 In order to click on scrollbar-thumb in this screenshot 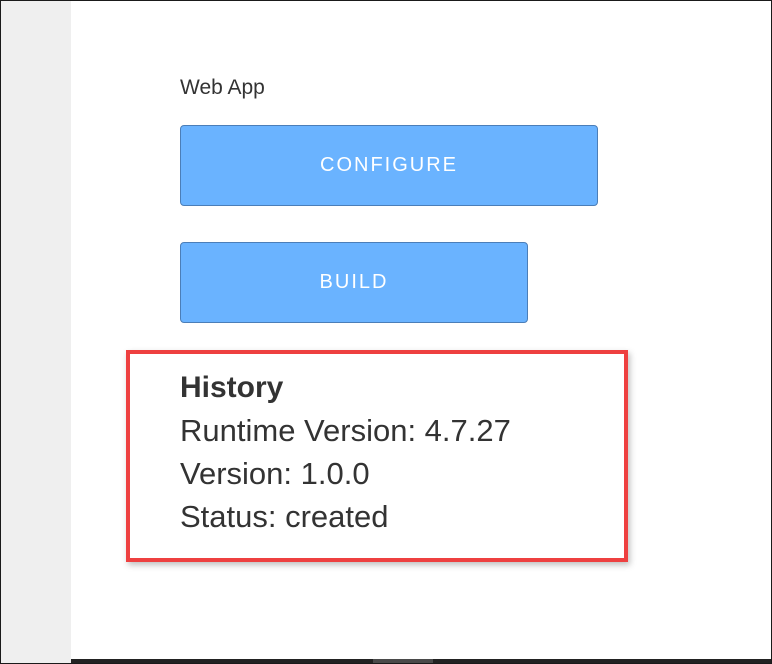, I will do `click(403, 661)`.